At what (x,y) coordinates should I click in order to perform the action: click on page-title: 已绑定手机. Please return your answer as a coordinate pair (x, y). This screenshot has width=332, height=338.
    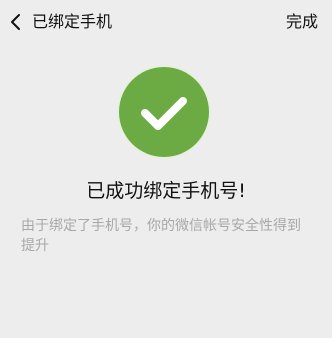
    Looking at the image, I should click on (72, 21).